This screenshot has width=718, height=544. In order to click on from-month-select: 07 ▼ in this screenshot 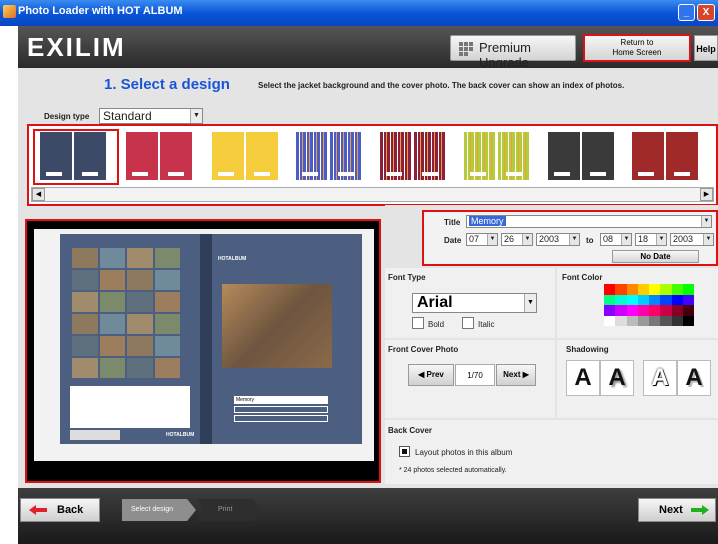, I will do `click(482, 239)`.